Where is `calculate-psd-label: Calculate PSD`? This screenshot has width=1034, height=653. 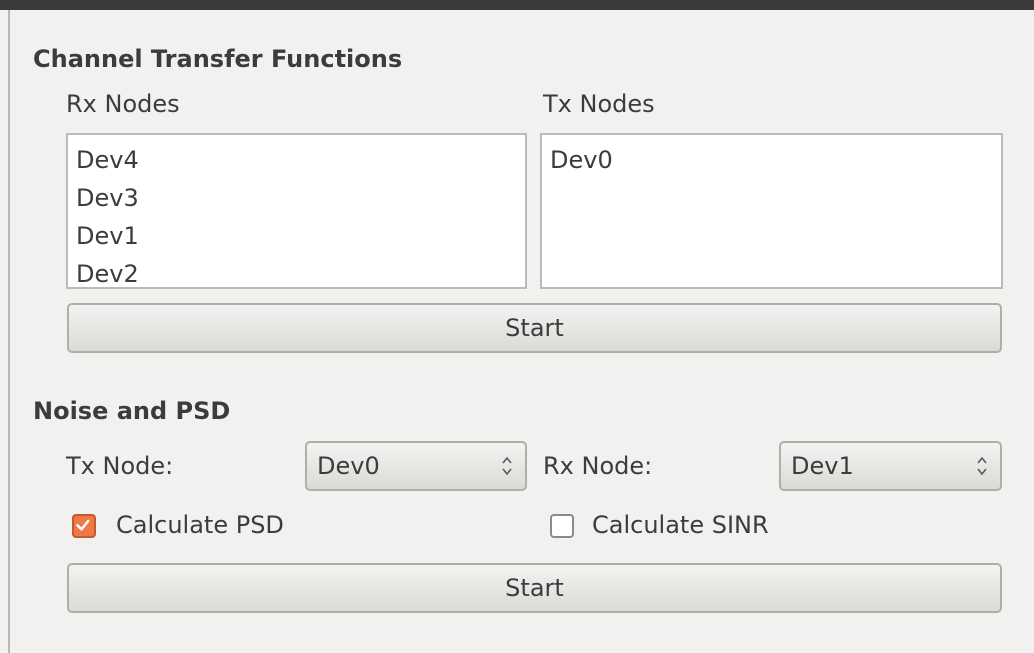 calculate-psd-label: Calculate PSD is located at coordinates (200, 525).